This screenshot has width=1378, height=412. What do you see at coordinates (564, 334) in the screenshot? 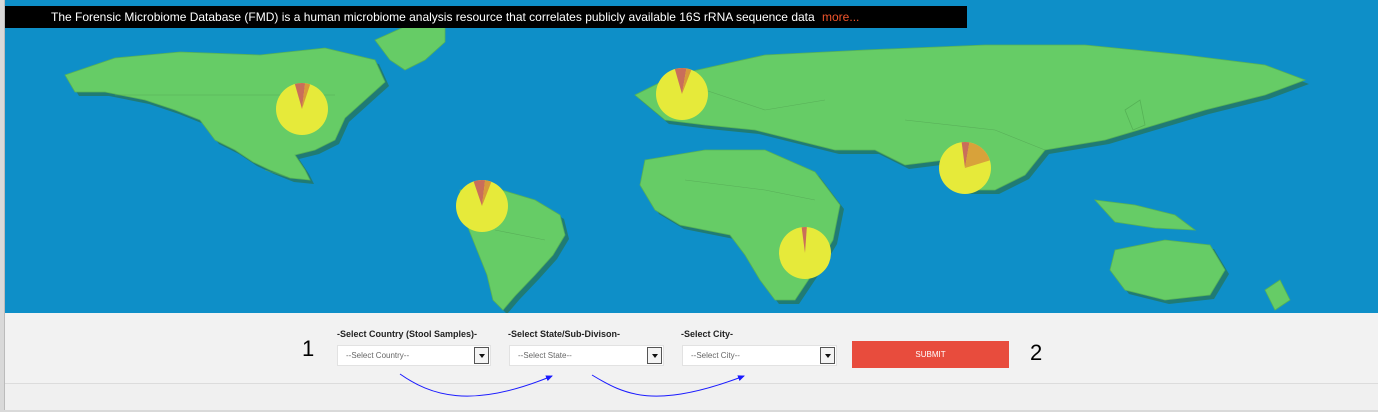
I see `state-label: -Select State/Sub-Divison-` at bounding box center [564, 334].